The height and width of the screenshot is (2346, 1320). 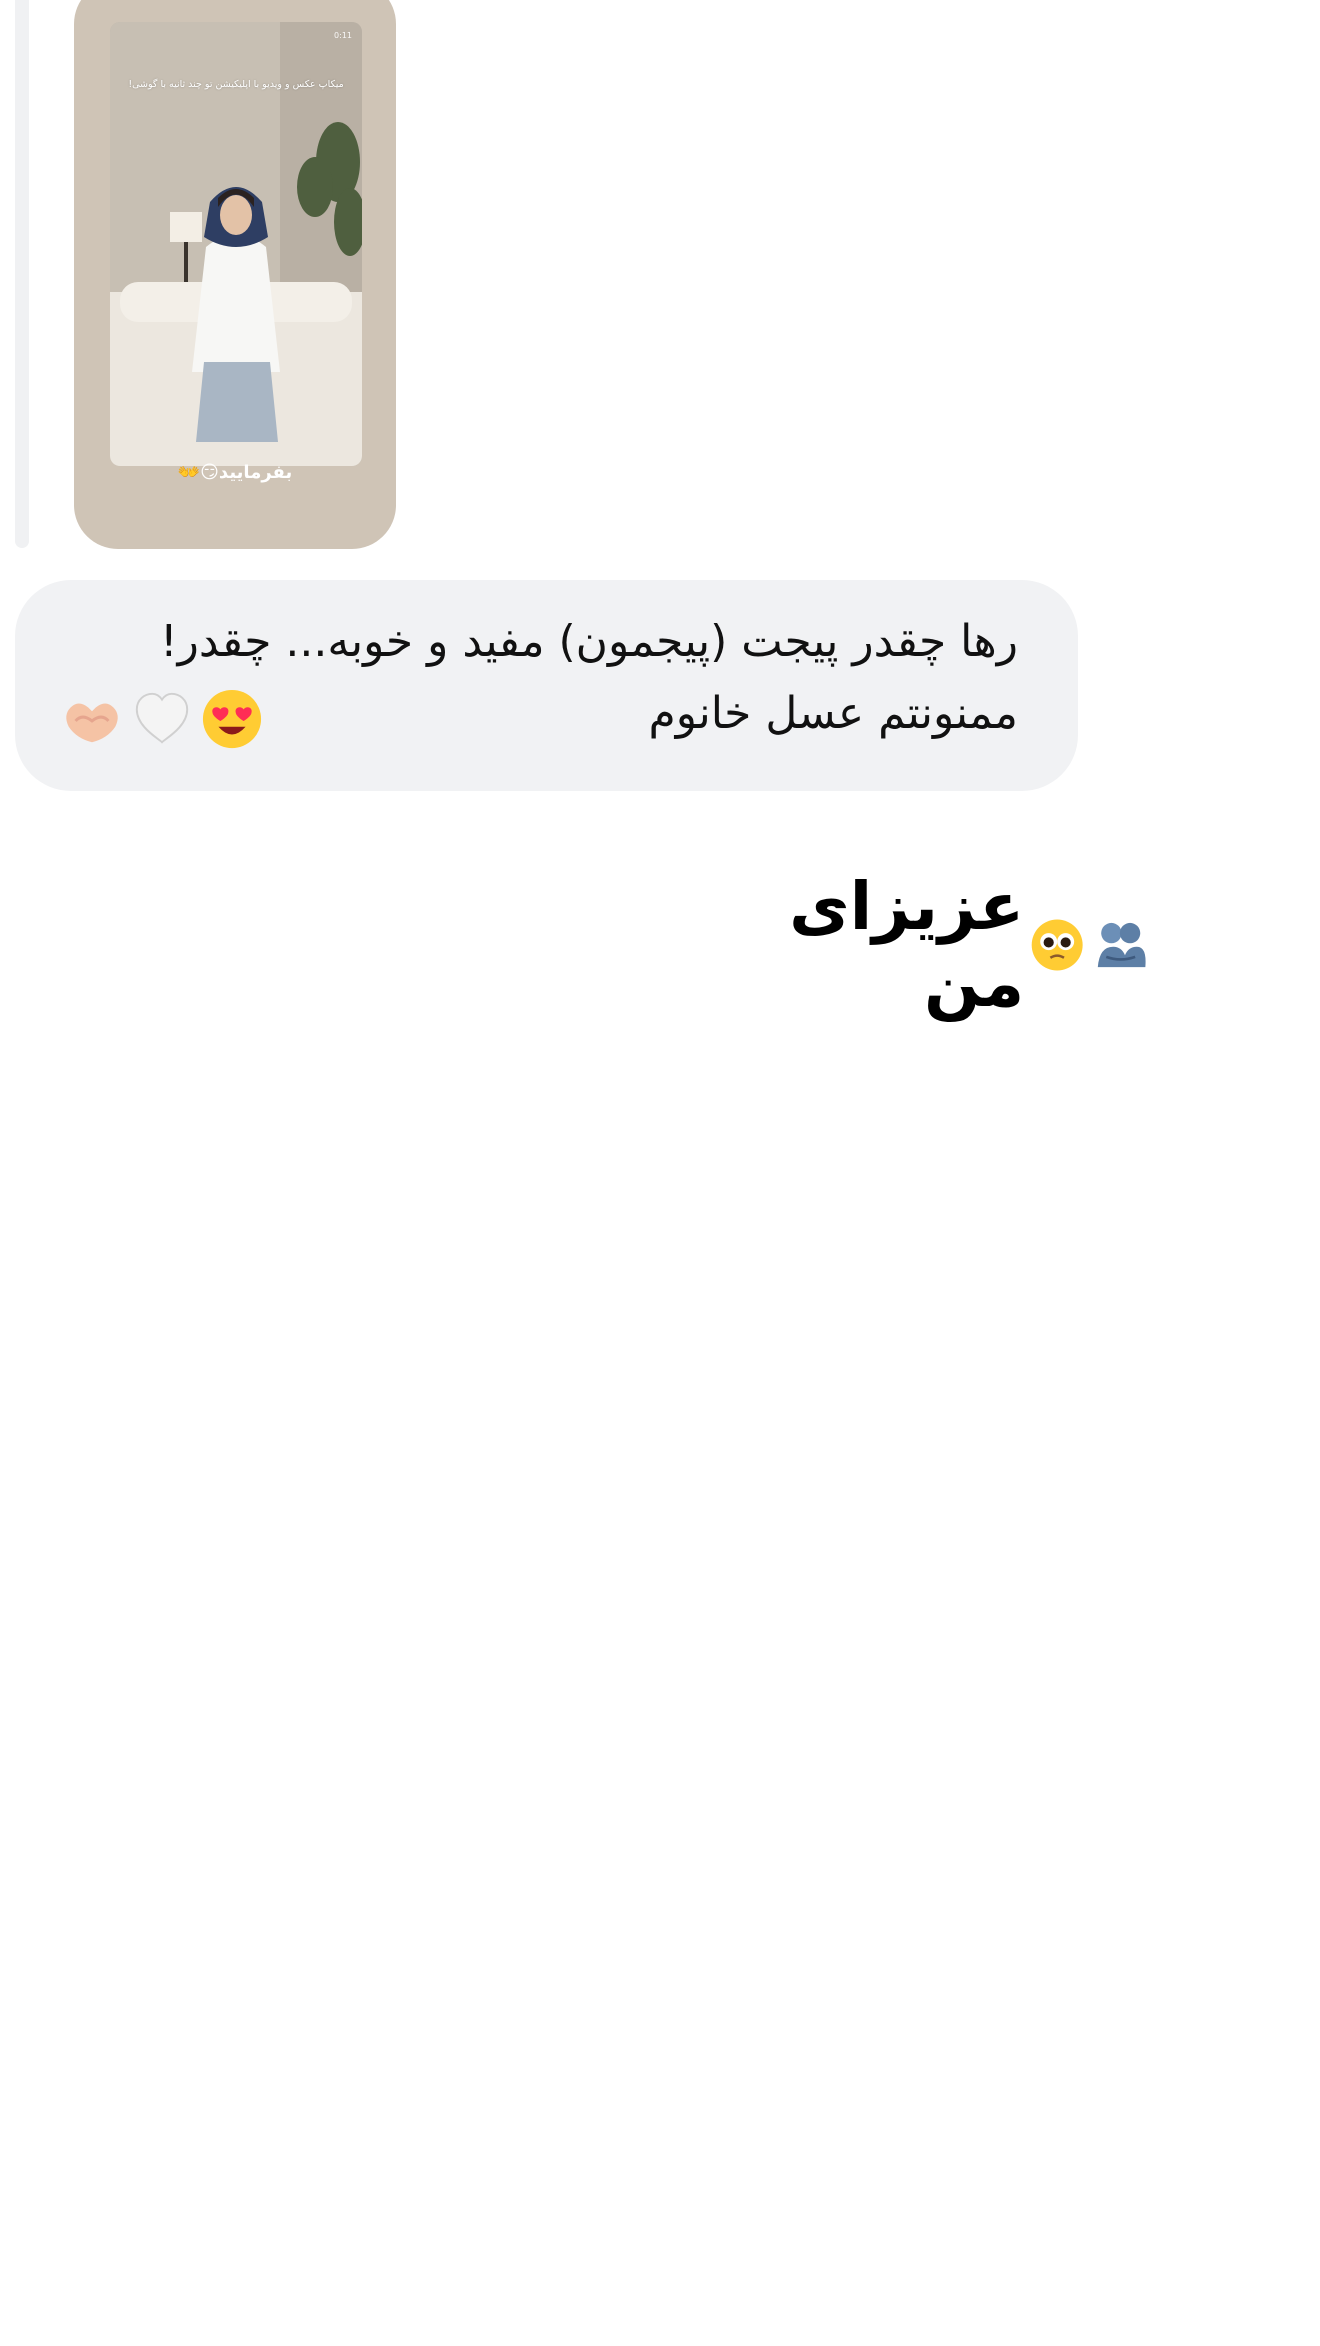 I want to click on heart-hands-icon, so click(x=92, y=723).